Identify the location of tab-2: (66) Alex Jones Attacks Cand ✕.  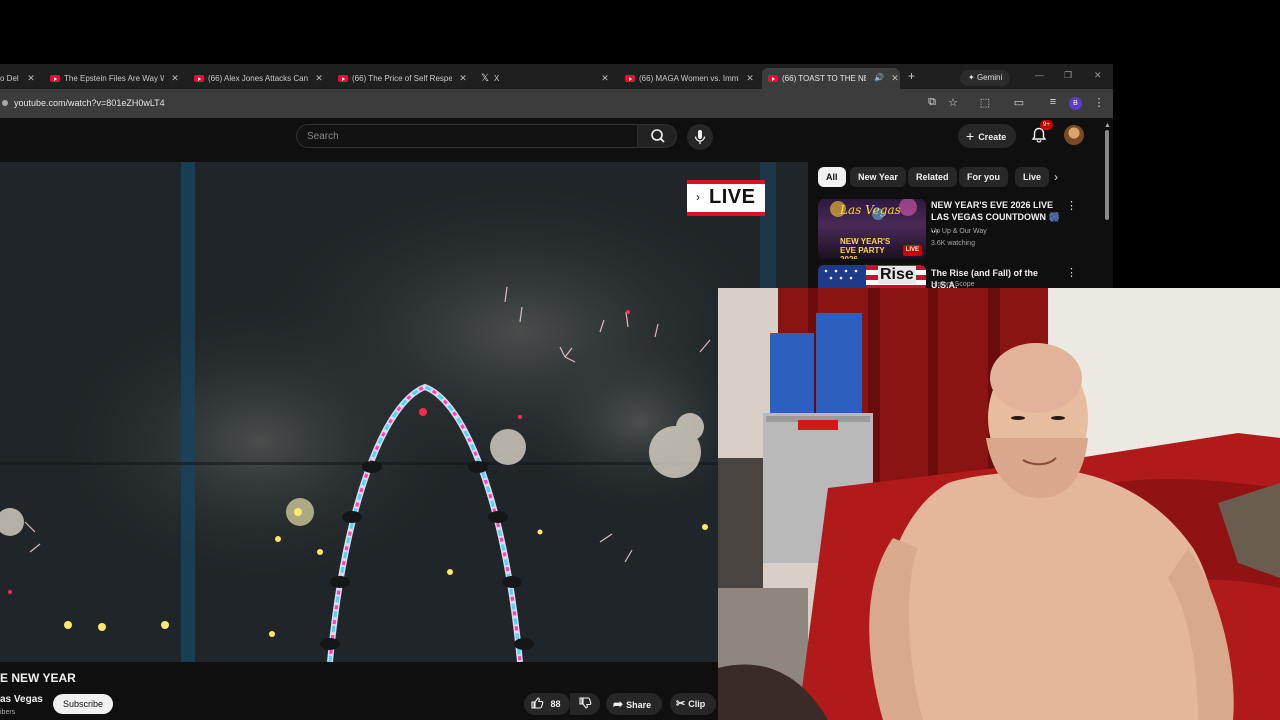
(259, 78).